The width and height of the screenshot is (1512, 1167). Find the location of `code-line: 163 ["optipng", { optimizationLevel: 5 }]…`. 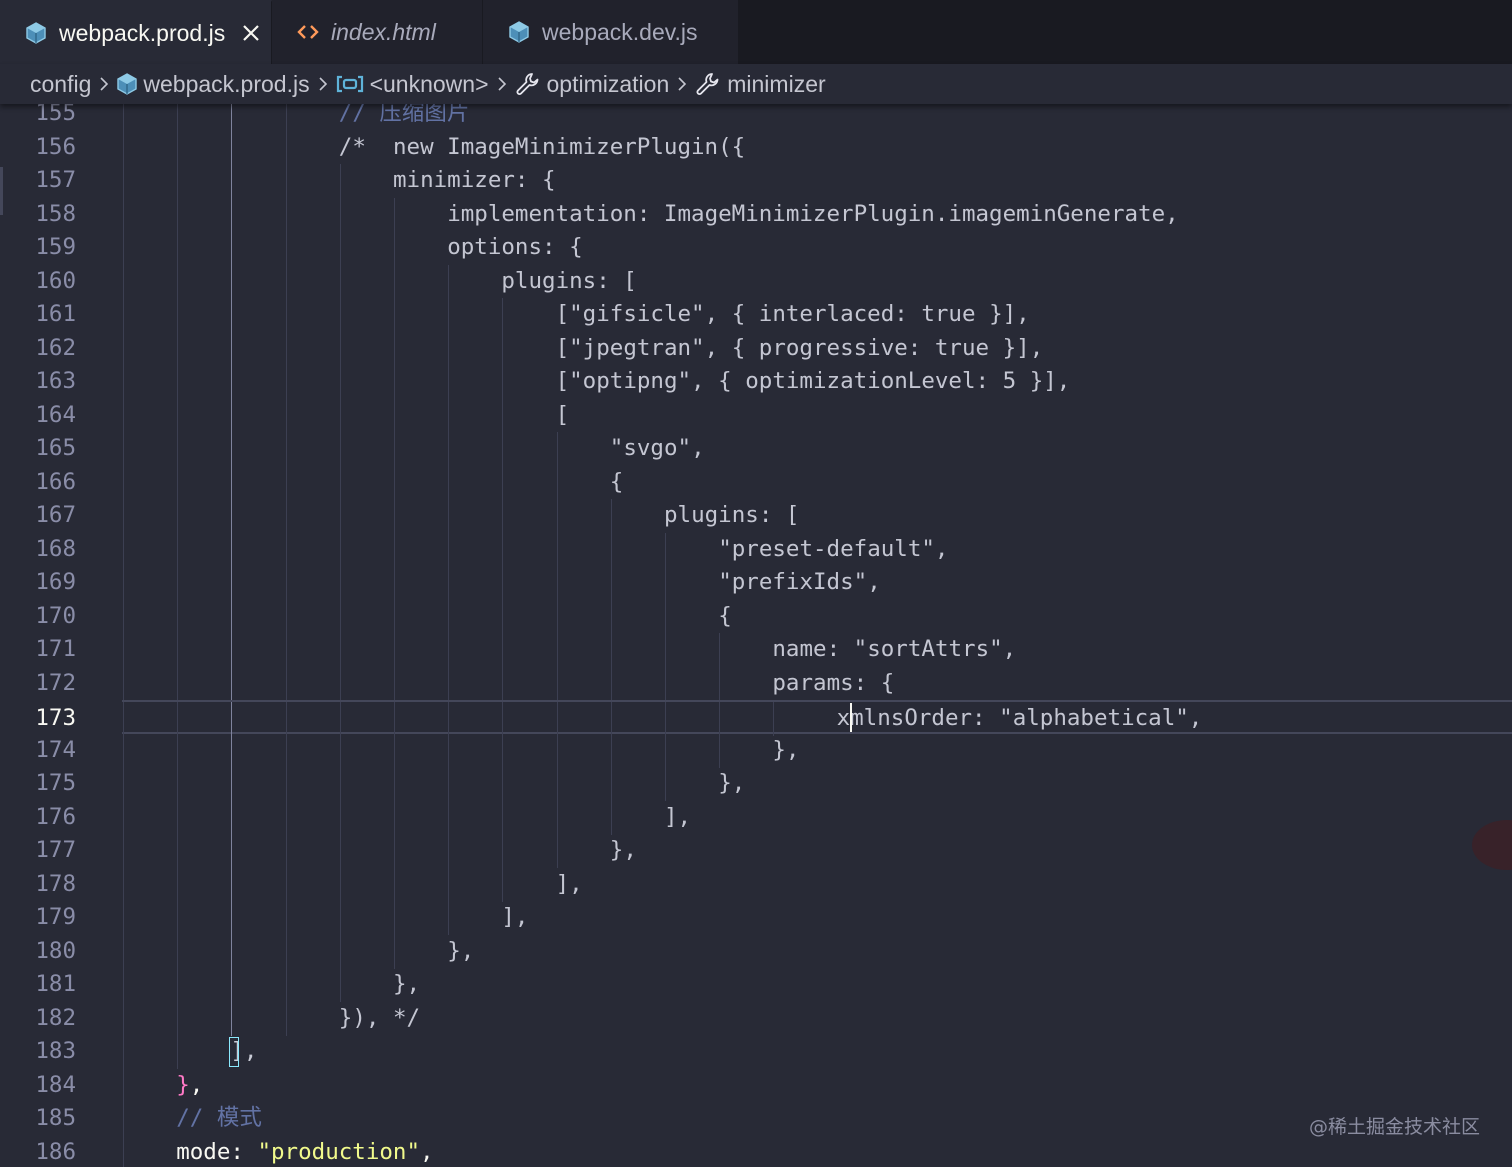

code-line: 163 ["optipng", { optimizationLevel: 5 }]… is located at coordinates (756, 382).